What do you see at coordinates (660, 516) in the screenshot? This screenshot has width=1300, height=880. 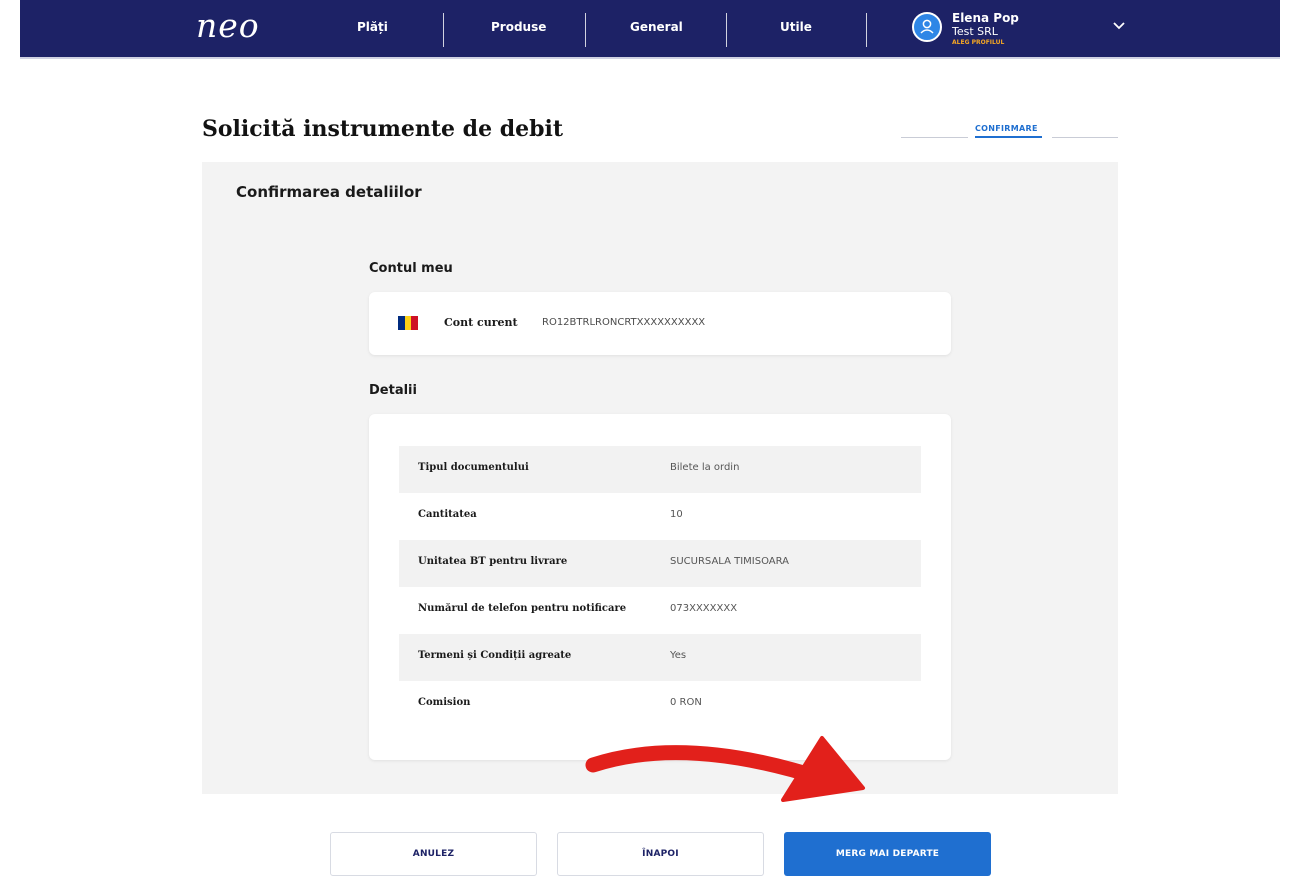 I see `table-row: Cantitatea 10` at bounding box center [660, 516].